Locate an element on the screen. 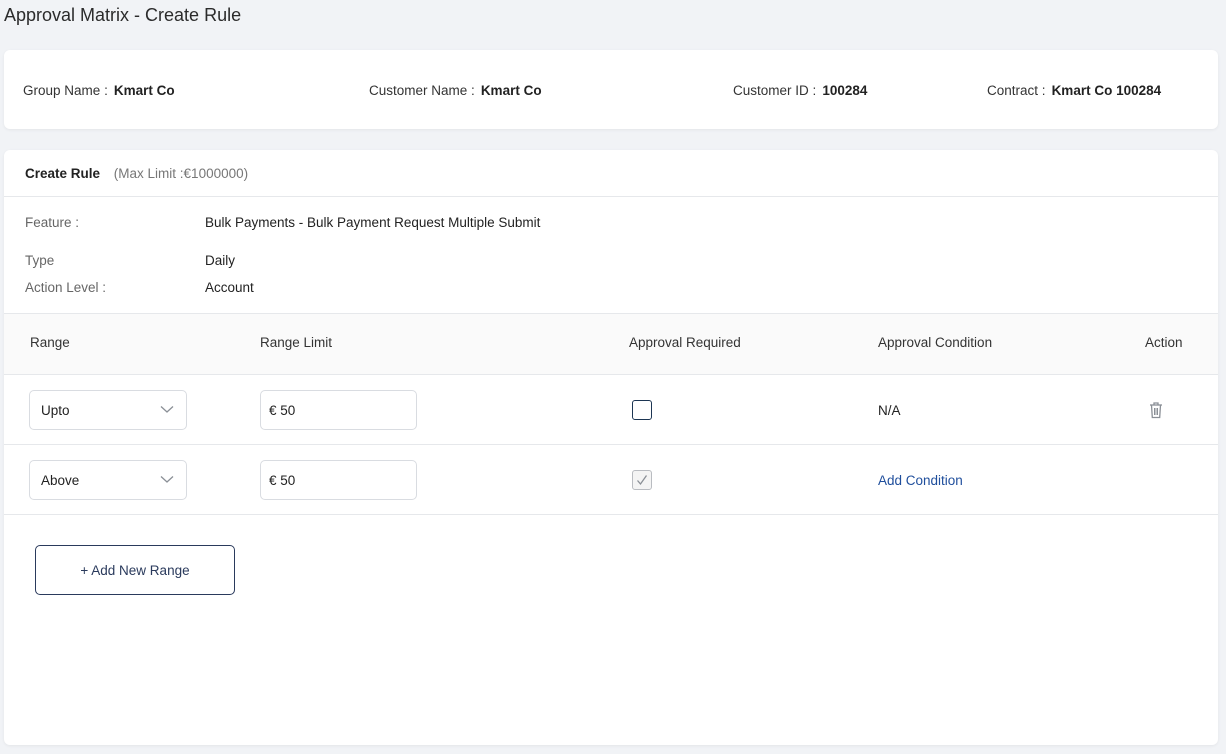  checkmark-icon is located at coordinates (642, 480).